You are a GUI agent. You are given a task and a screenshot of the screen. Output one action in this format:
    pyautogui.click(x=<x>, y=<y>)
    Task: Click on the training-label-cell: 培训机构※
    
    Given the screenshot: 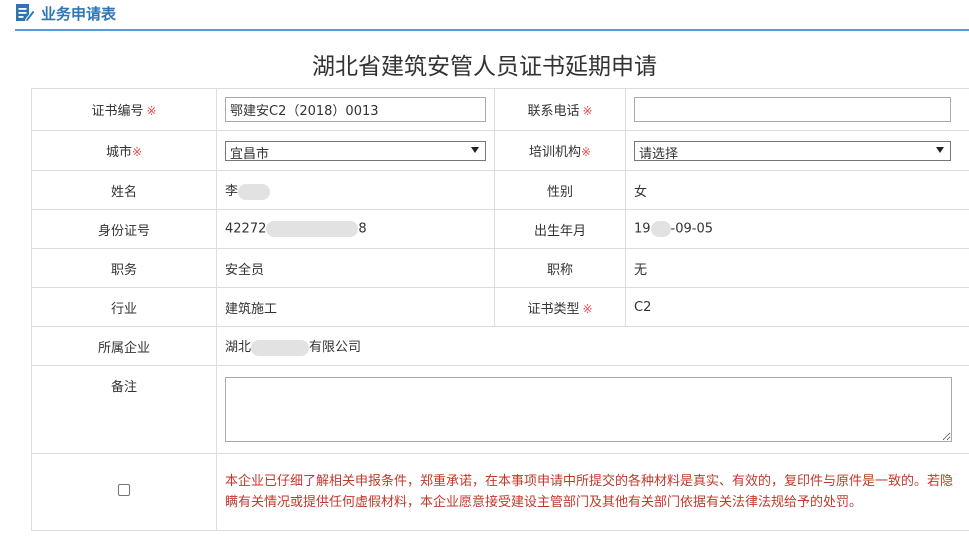 What is the action you would take?
    pyautogui.click(x=560, y=150)
    